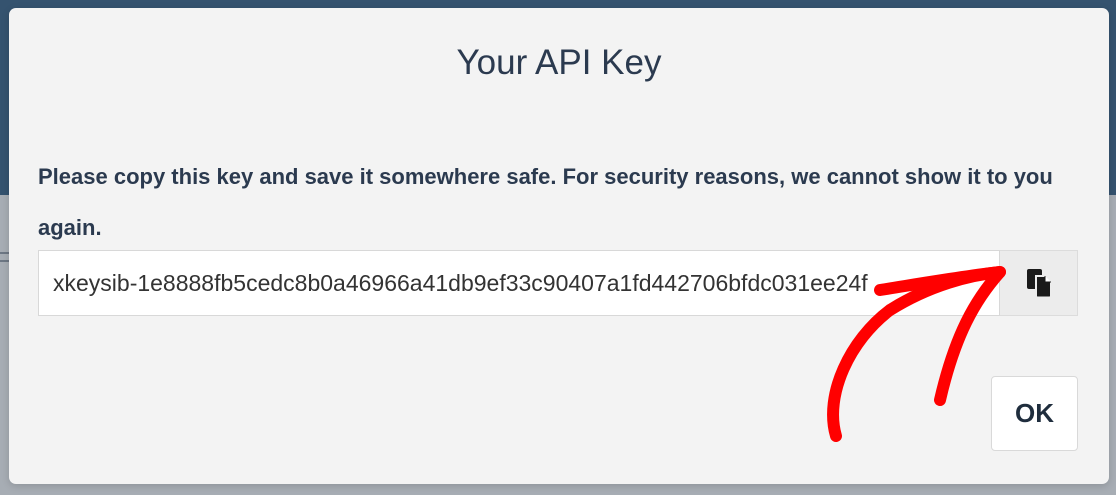  I want to click on copy-icon, so click(1039, 283).